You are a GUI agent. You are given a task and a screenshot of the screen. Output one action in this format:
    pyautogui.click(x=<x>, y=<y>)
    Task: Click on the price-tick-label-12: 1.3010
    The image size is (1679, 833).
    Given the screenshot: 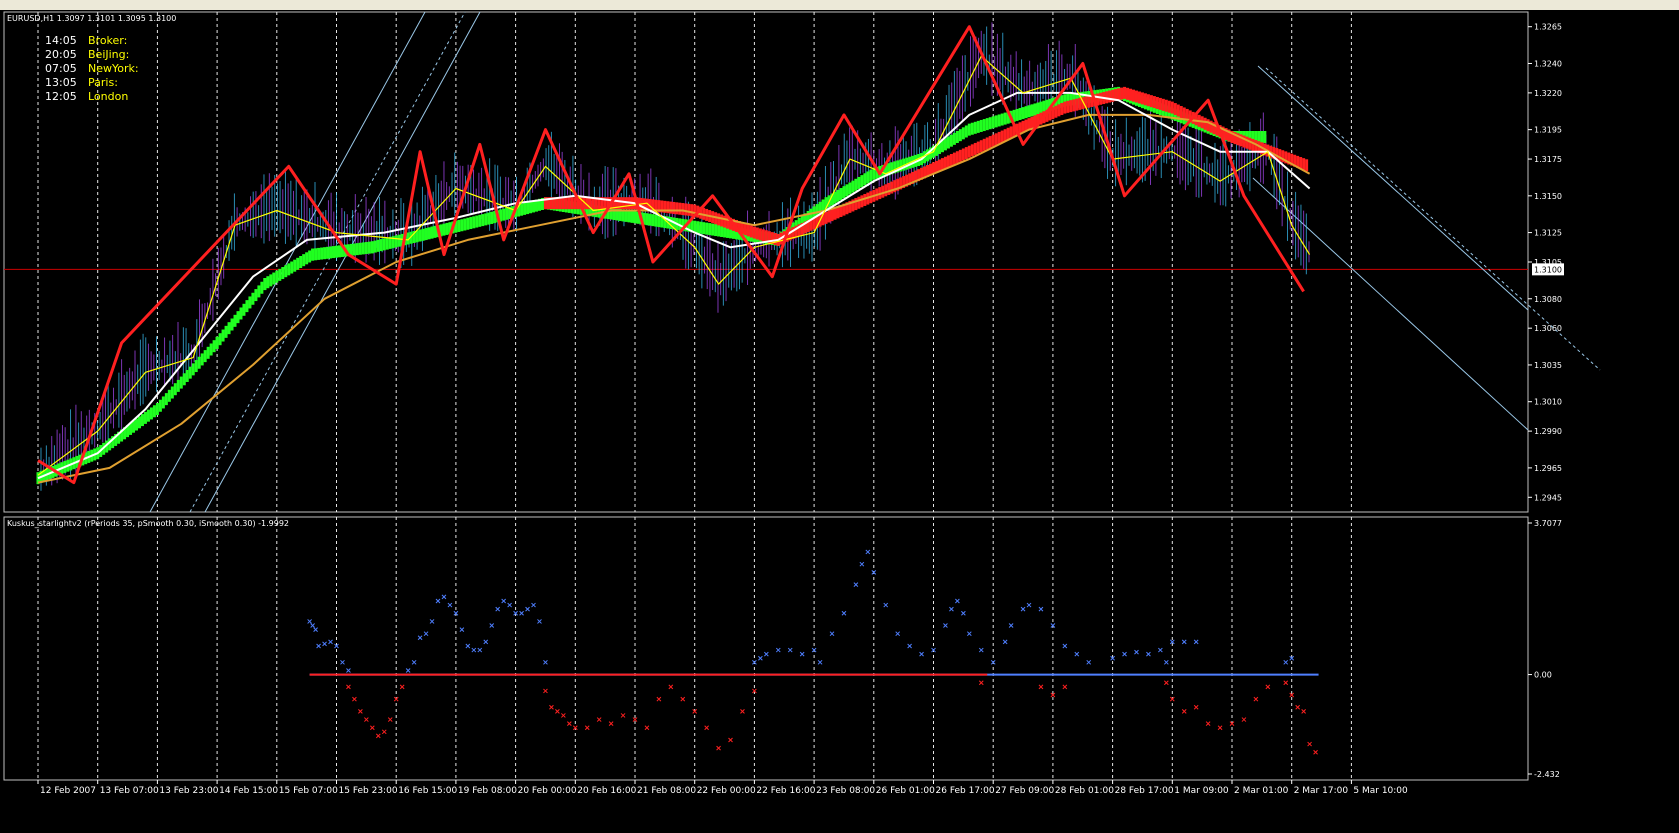 What is the action you would take?
    pyautogui.click(x=1548, y=402)
    